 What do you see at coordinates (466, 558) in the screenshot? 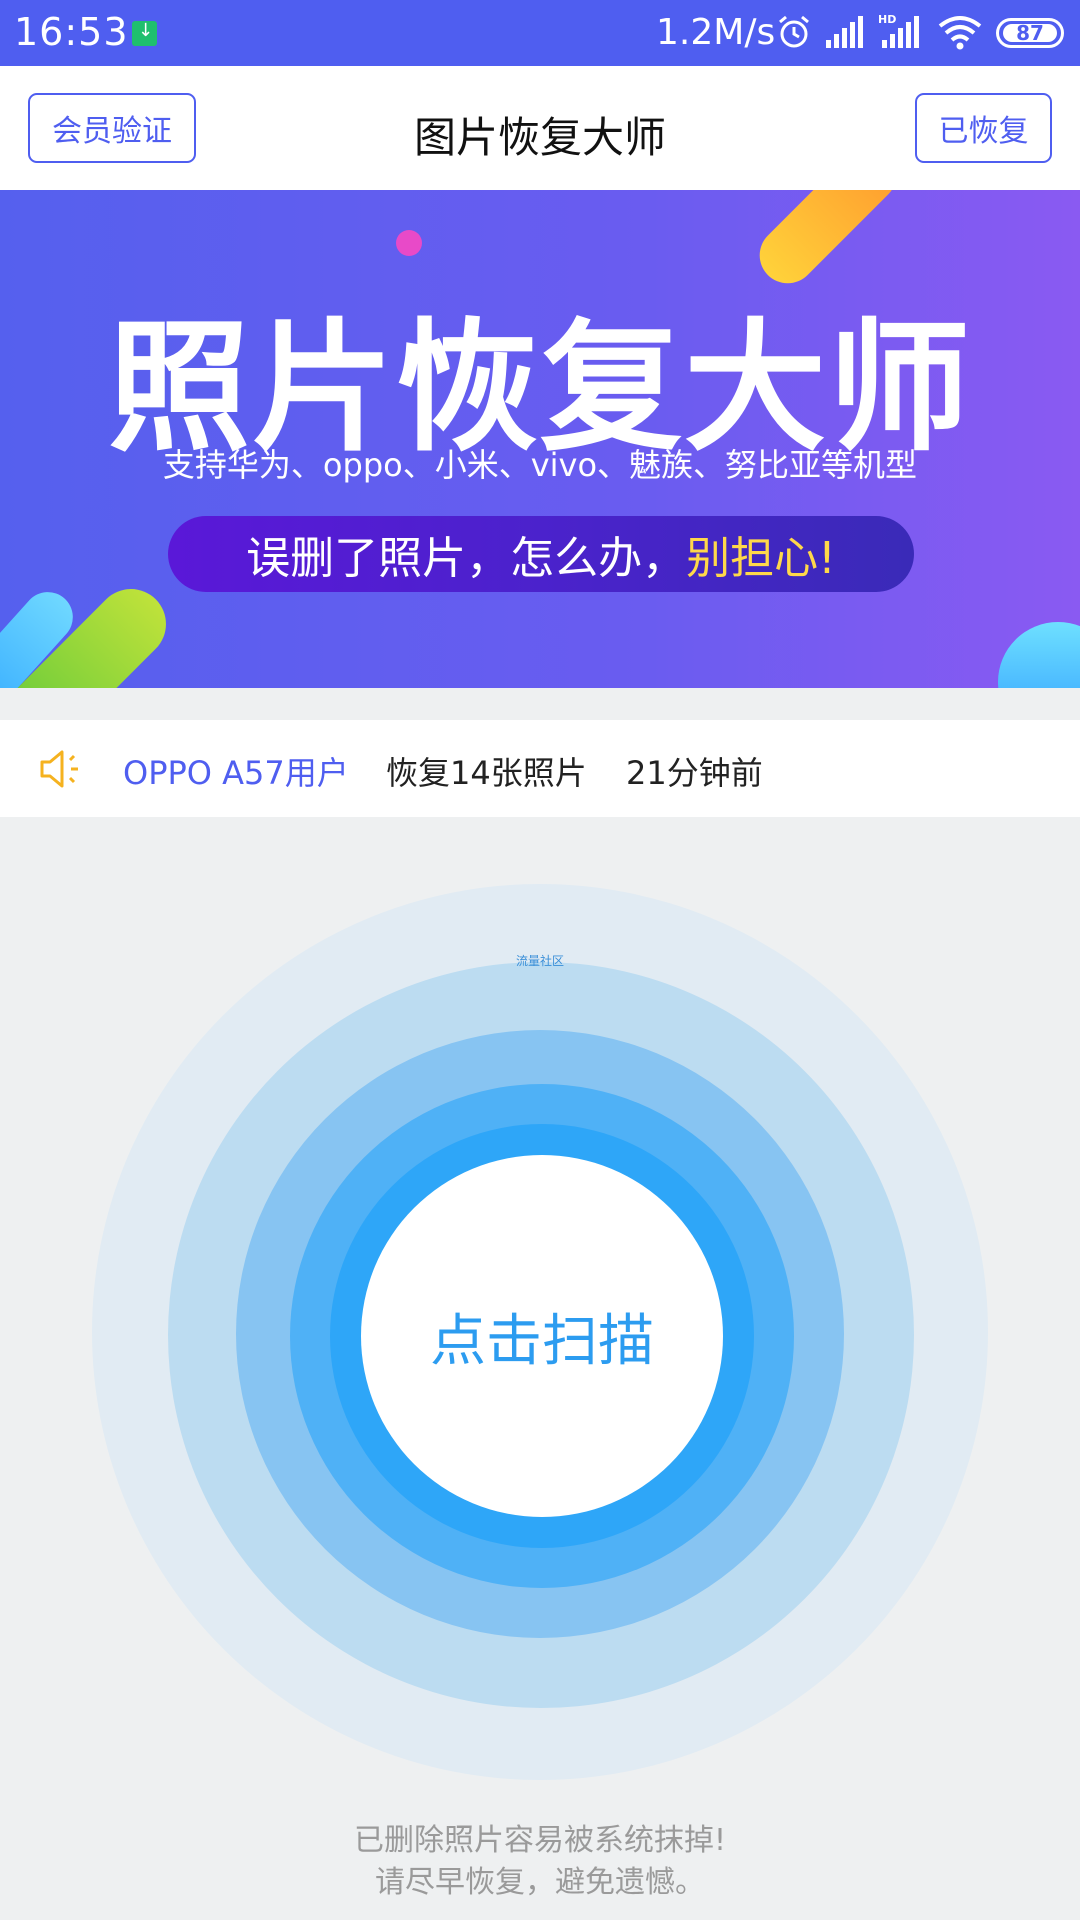
I see `pill-text: 误删了照片，怎么办，` at bounding box center [466, 558].